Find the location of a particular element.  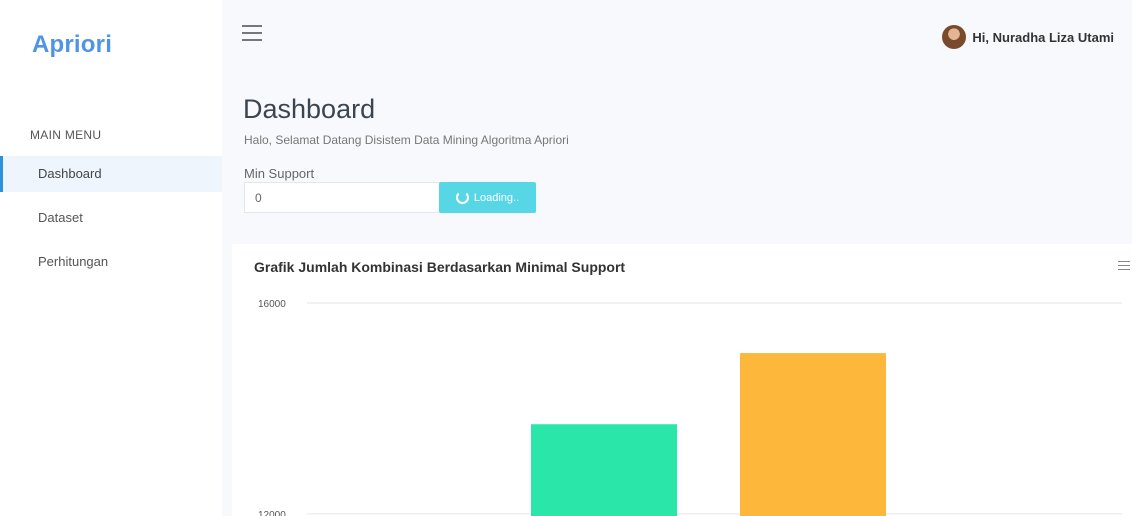

sidebar-menu: Dashboard Dataset Perhitungan is located at coordinates (111, 222).